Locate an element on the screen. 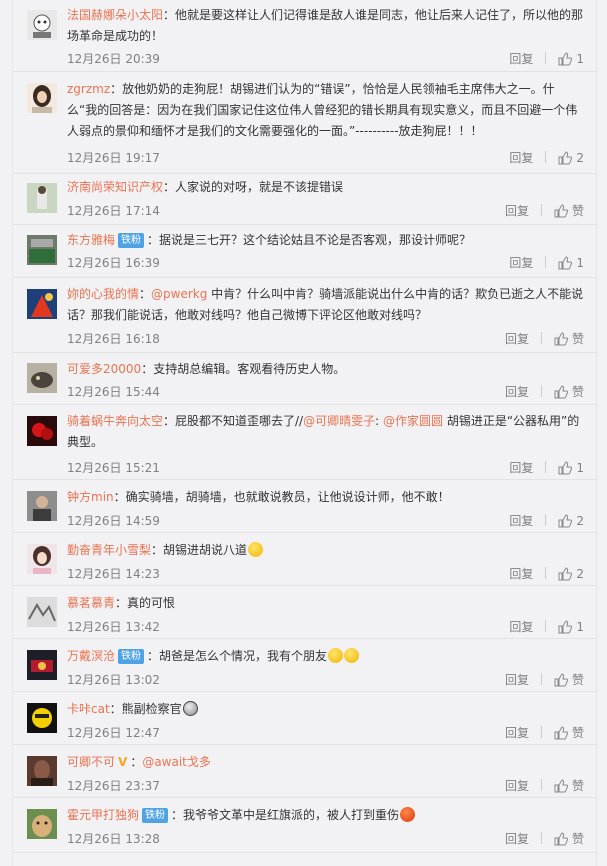 The width and height of the screenshot is (607, 866). comment-time: 12月26日 14:59 is located at coordinates (113, 521).